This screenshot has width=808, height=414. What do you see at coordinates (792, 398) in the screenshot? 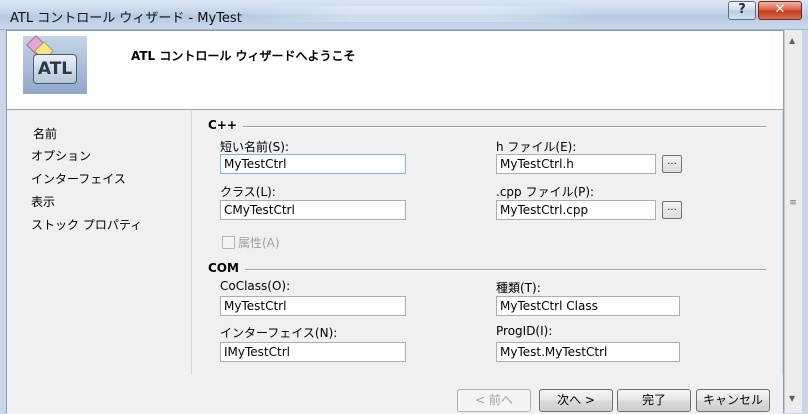
I see `scroll-down-icon: ▼` at bounding box center [792, 398].